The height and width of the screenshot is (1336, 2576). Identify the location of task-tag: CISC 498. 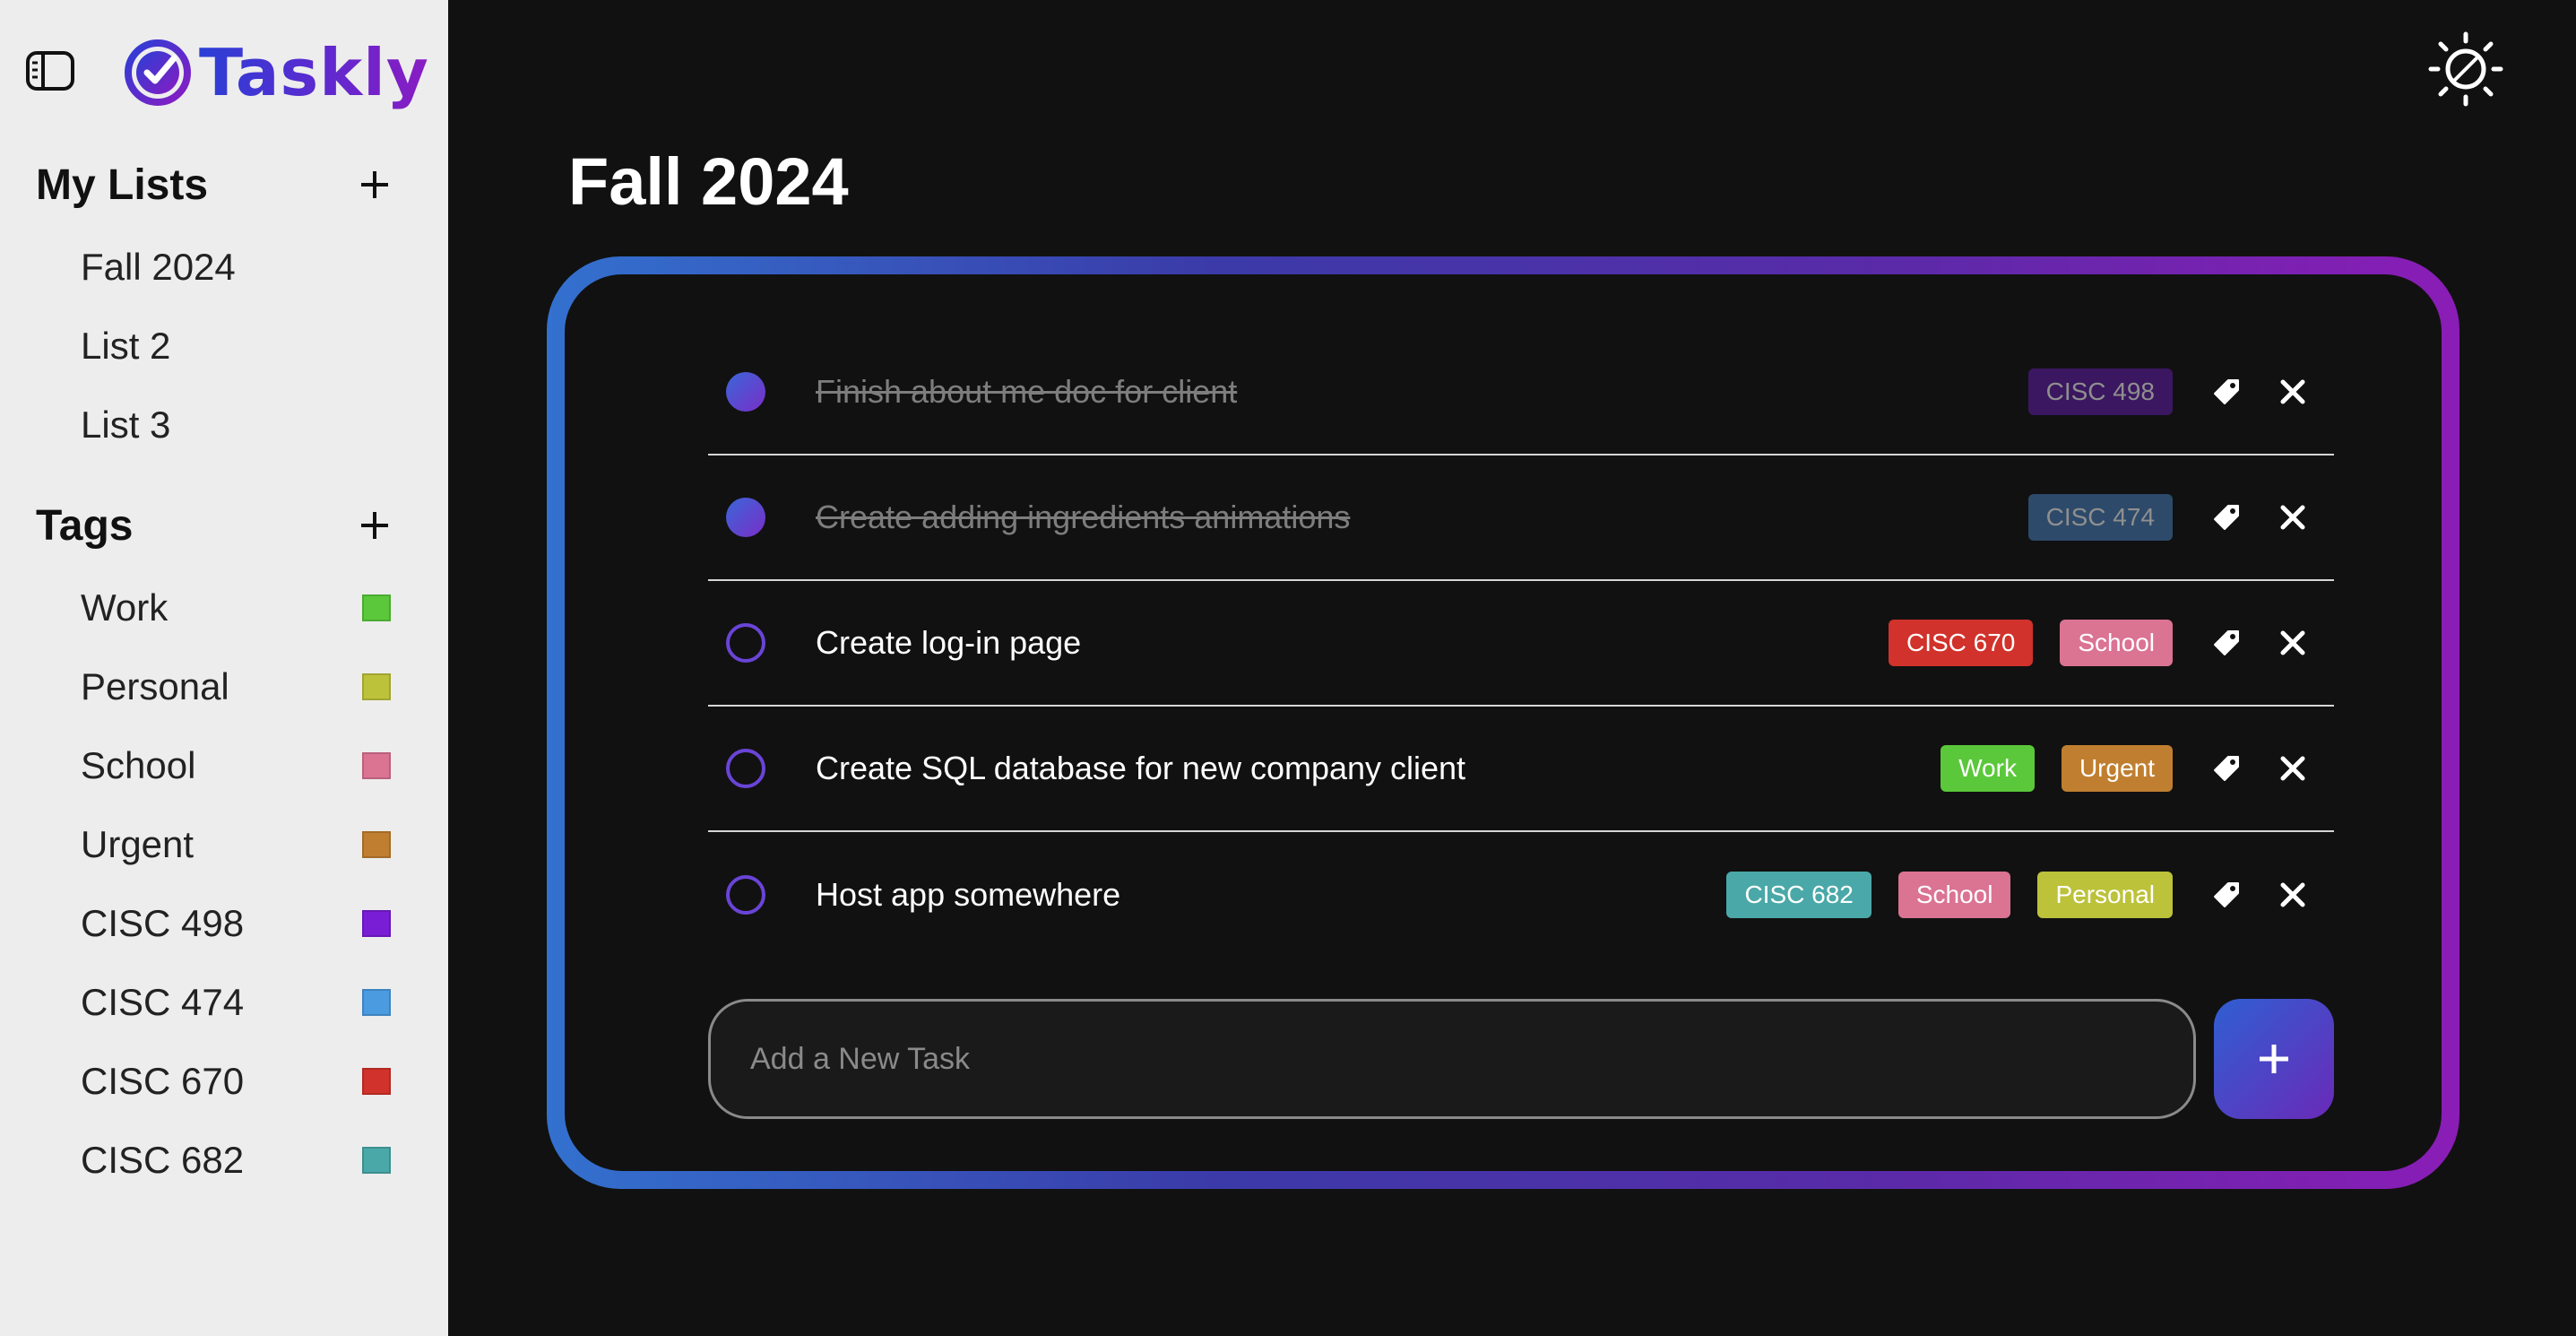
(2100, 392).